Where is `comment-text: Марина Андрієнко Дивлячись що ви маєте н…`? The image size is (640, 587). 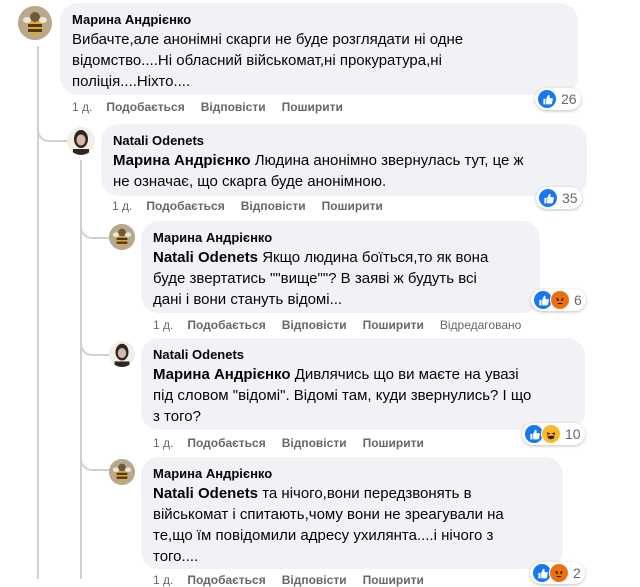 comment-text: Марина Андрієнко Дивлячись що ви маєте н… is located at coordinates (363, 395).